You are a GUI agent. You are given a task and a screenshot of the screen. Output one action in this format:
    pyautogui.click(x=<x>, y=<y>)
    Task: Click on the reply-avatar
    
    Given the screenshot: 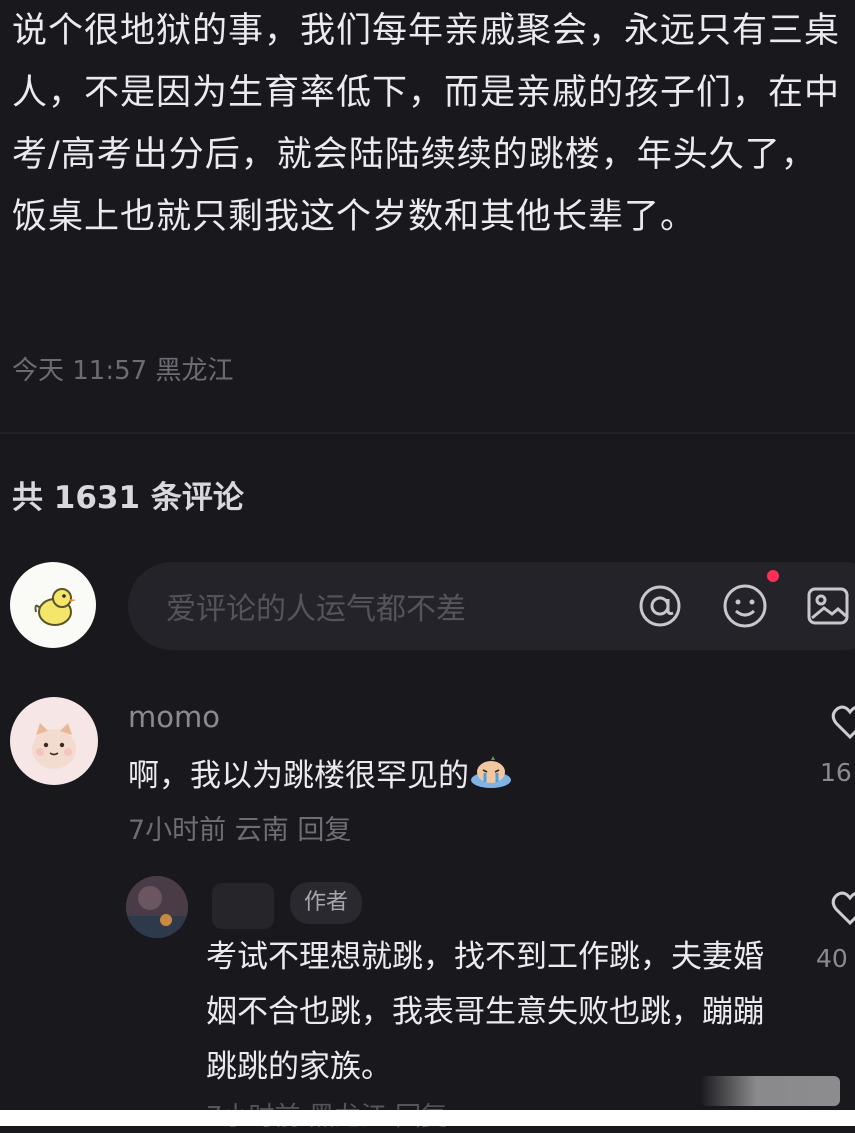 What is the action you would take?
    pyautogui.click(x=157, y=907)
    